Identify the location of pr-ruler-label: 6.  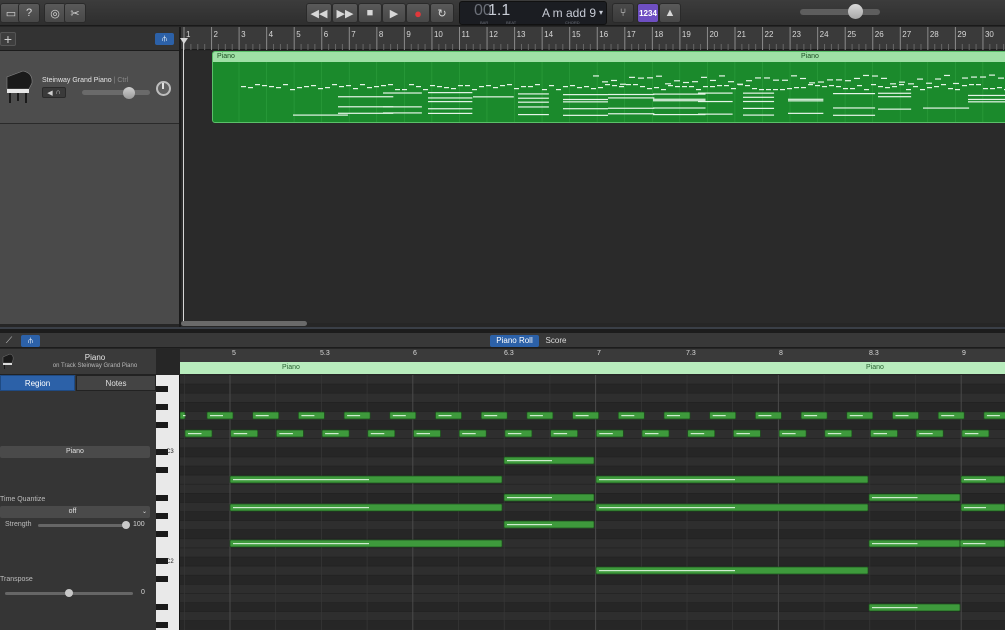
(415, 353).